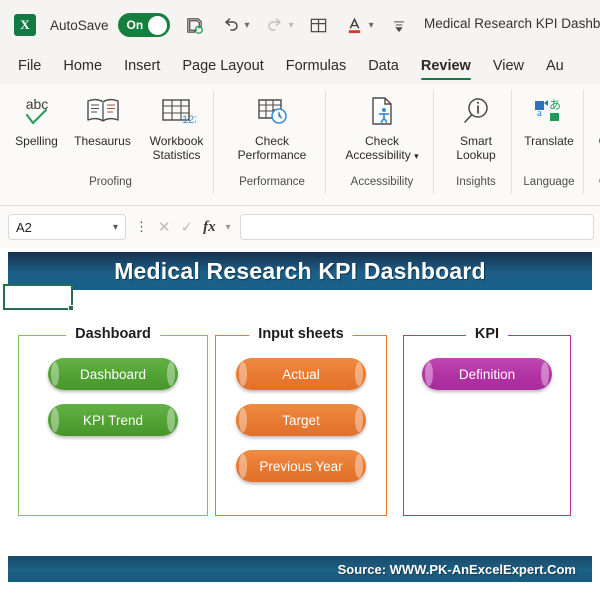 This screenshot has width=600, height=594. Describe the element at coordinates (445, 69) in the screenshot. I see `tab-review: Review` at that location.